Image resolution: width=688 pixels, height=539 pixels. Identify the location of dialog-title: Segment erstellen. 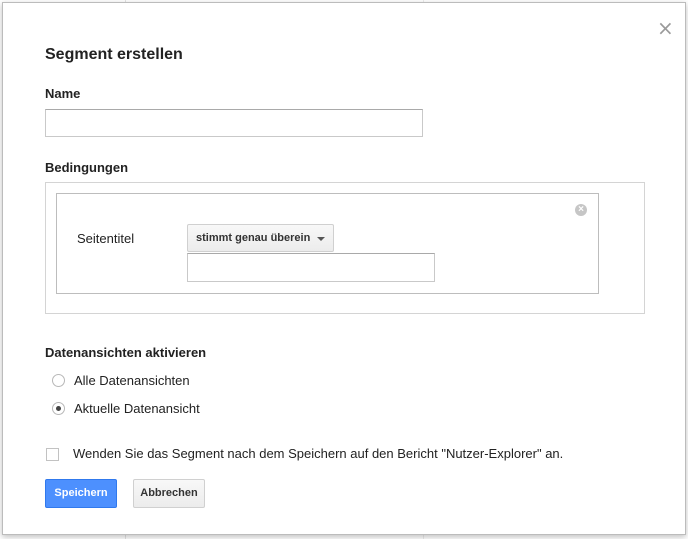
(114, 54).